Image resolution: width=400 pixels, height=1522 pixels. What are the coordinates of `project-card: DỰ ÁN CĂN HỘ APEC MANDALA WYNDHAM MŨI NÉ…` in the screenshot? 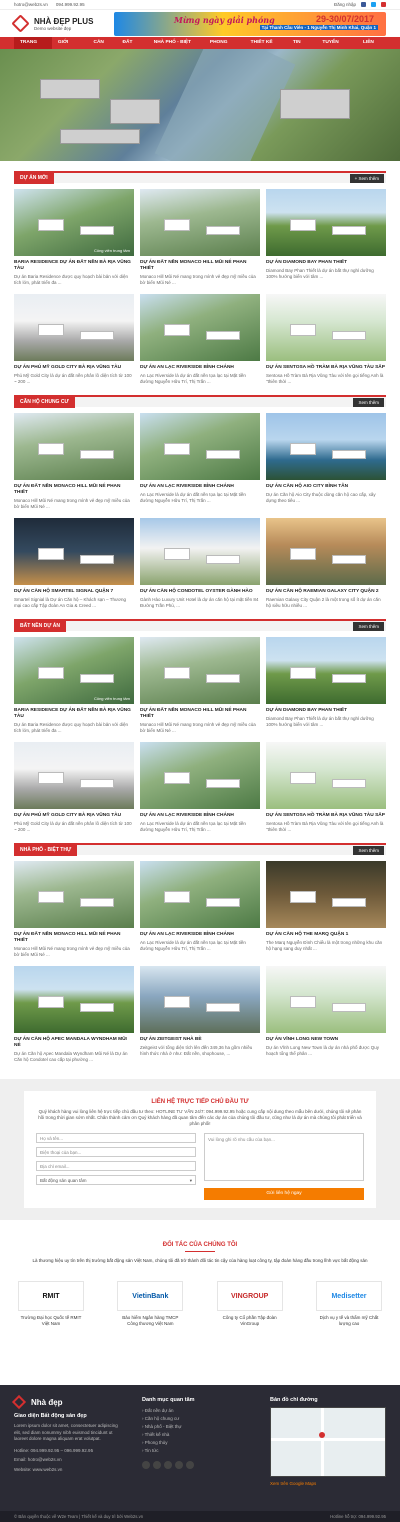 It's located at (74, 1014).